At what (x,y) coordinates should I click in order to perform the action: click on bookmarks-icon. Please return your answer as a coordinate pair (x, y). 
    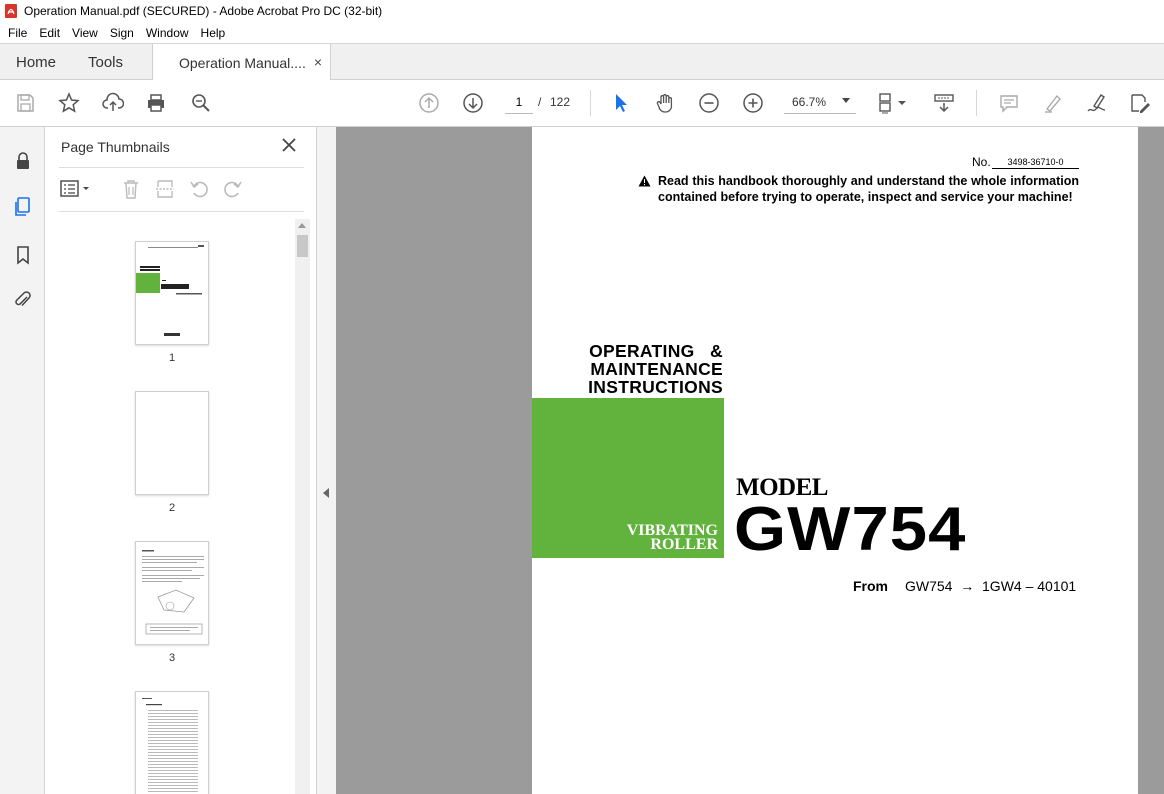
    Looking at the image, I should click on (23, 255).